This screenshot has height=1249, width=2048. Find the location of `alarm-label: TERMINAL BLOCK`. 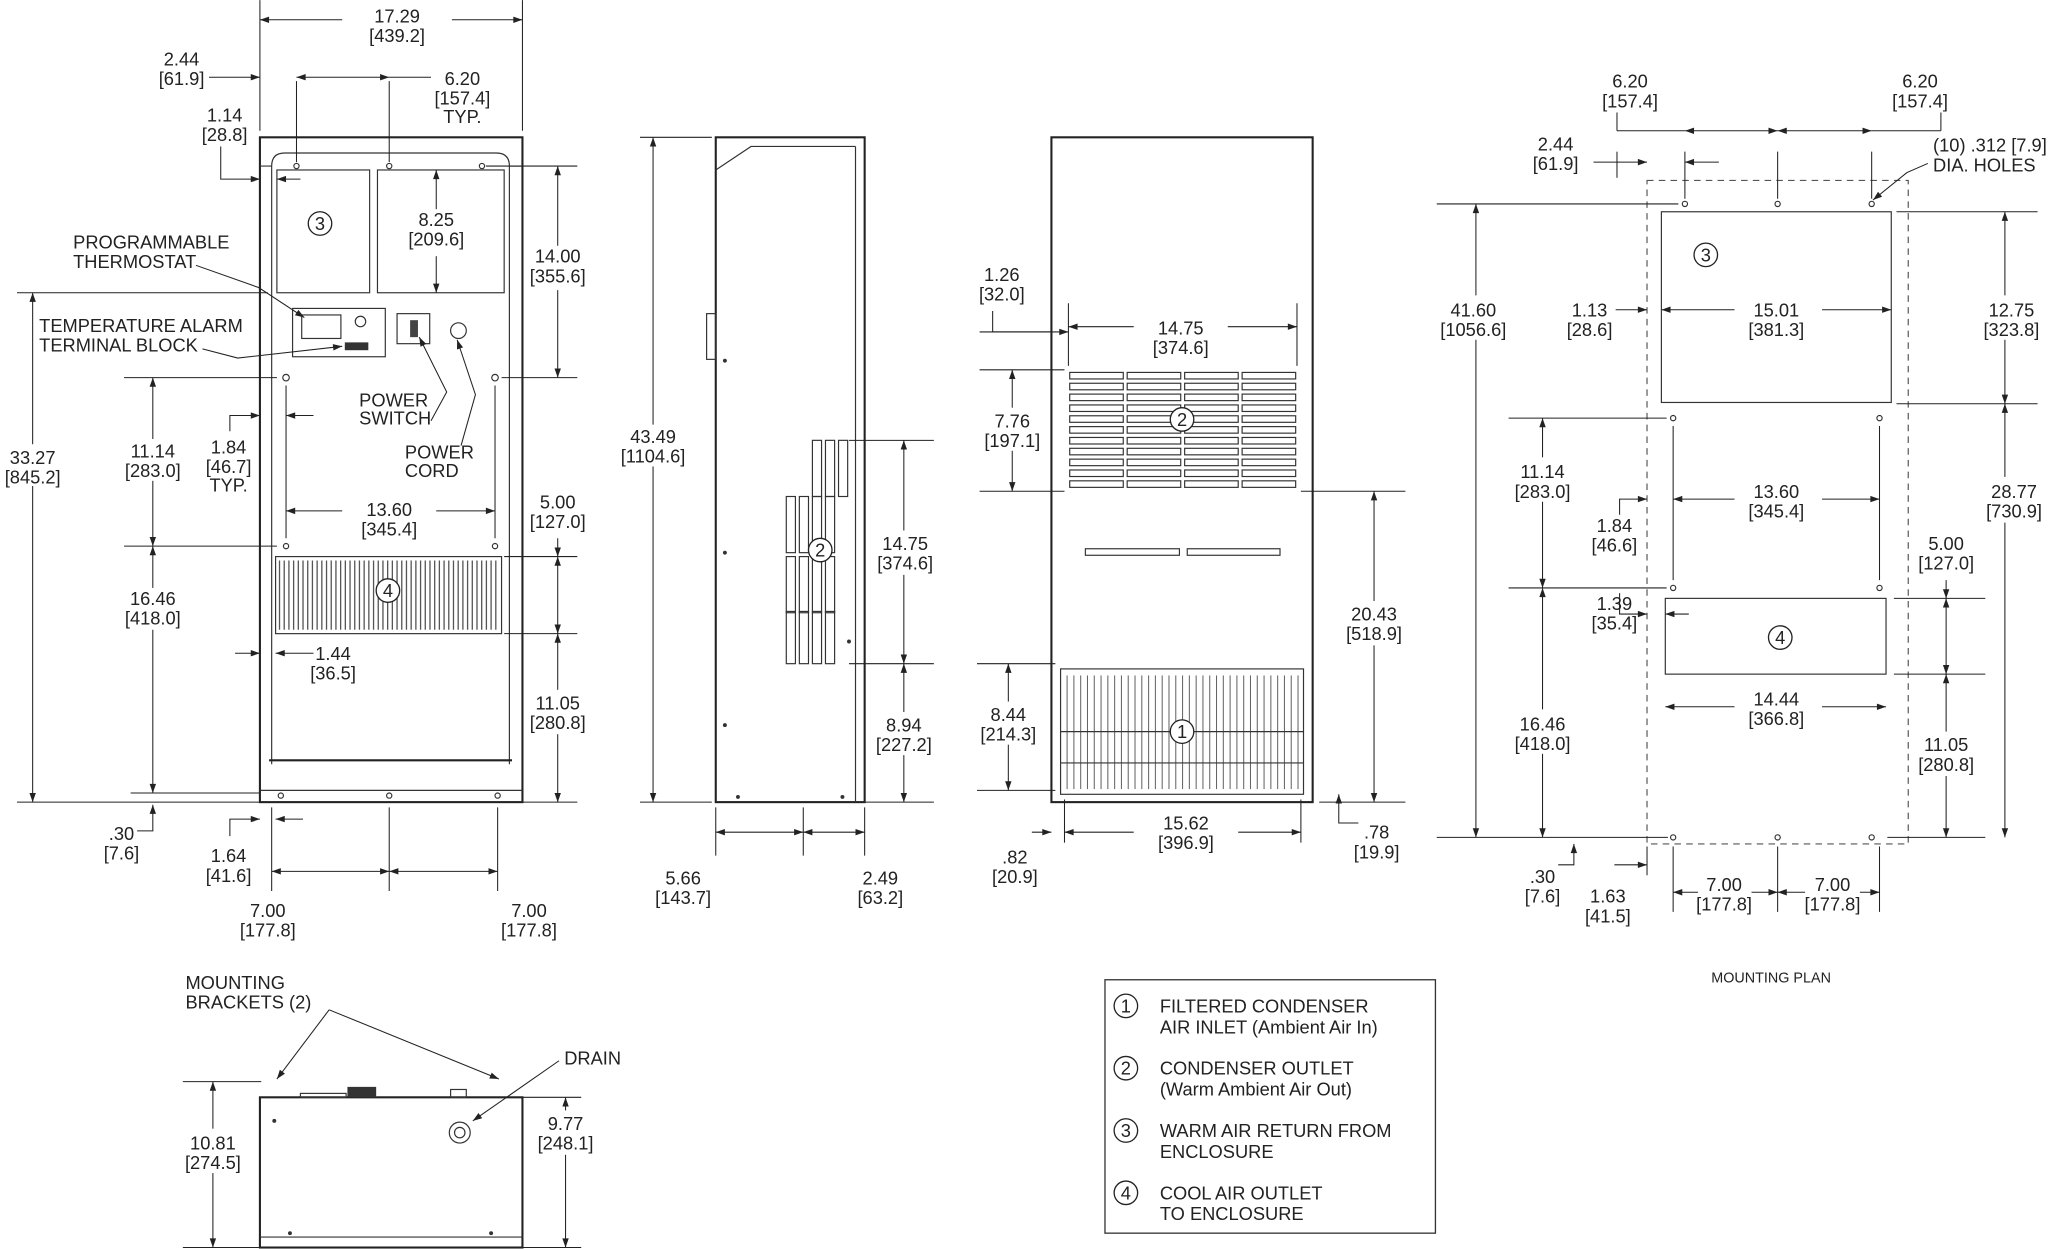

alarm-label: TERMINAL BLOCK is located at coordinates (118, 345).